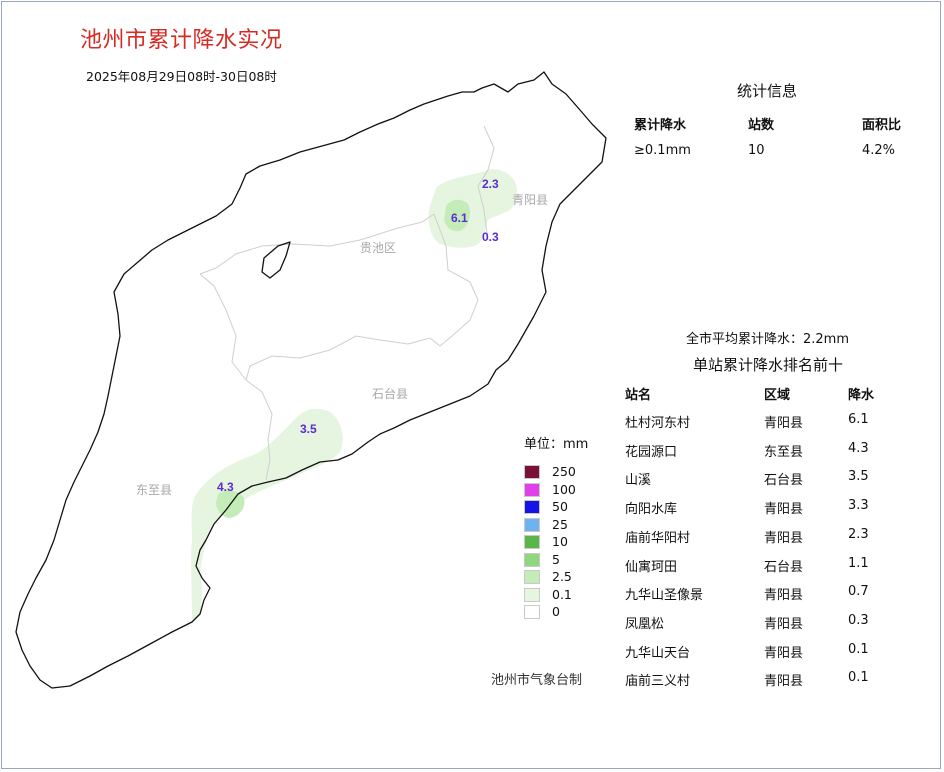 Image resolution: width=944 pixels, height=772 pixels. I want to click on ranking-precip: 3.3, so click(858, 506).